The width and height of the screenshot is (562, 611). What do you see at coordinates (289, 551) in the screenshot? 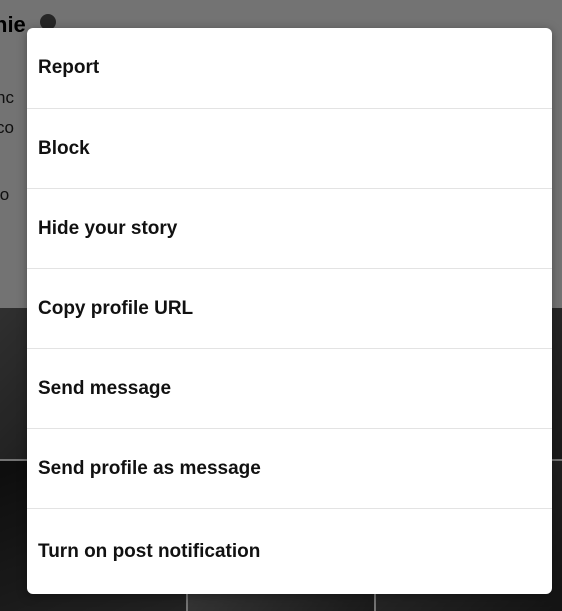
I see `post-notification-button: Turn on post notification` at bounding box center [289, 551].